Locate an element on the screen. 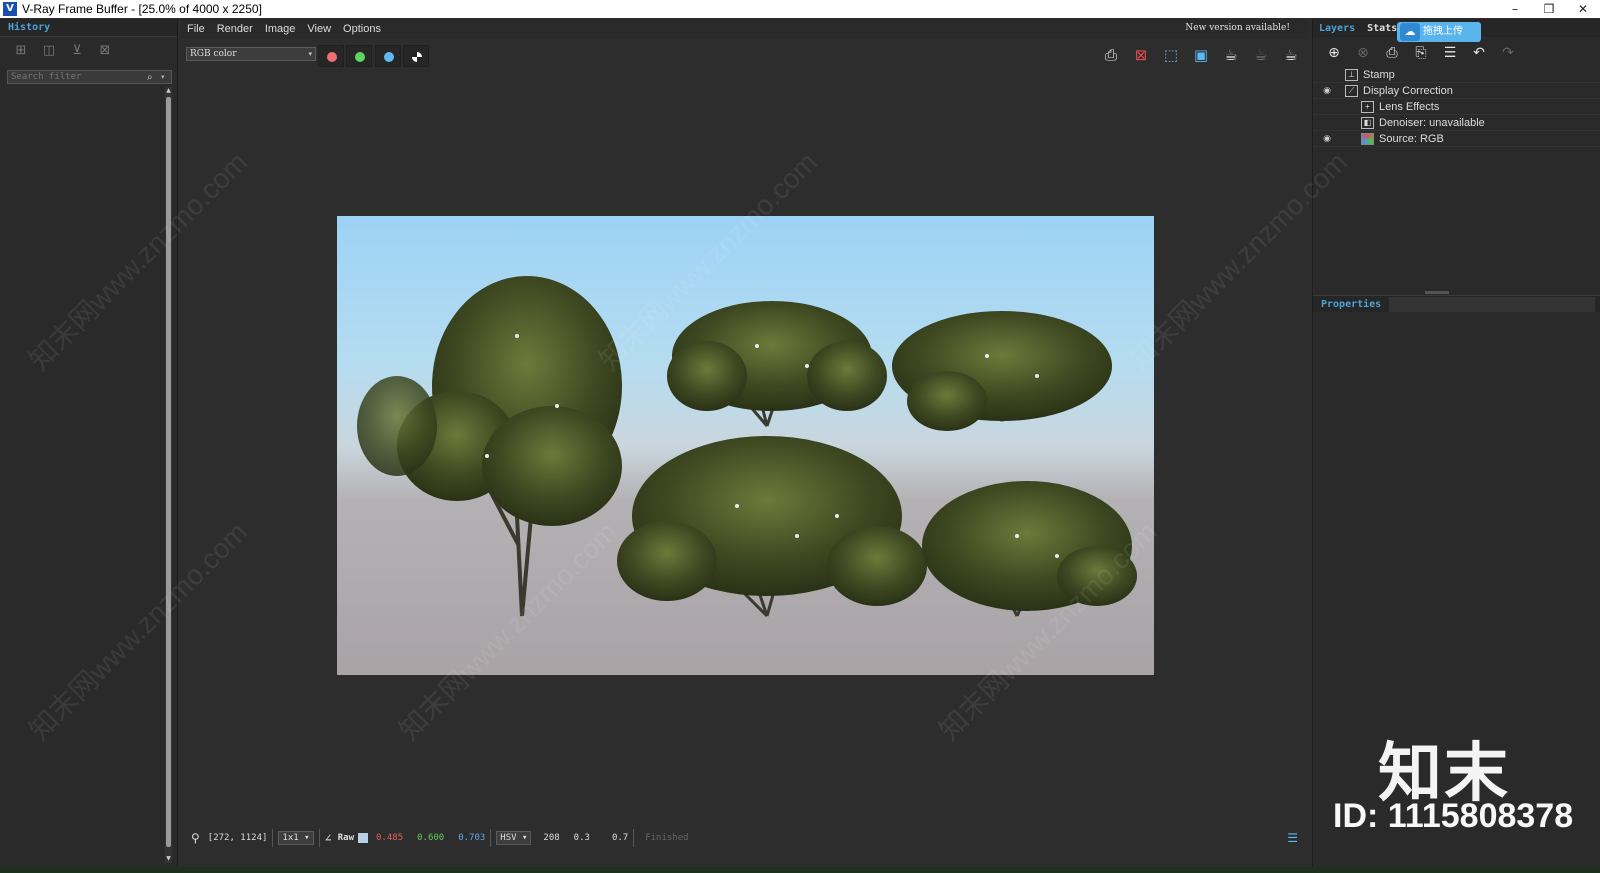 Image resolution: width=1600 pixels, height=873 pixels. menu-options: Options is located at coordinates (362, 29).